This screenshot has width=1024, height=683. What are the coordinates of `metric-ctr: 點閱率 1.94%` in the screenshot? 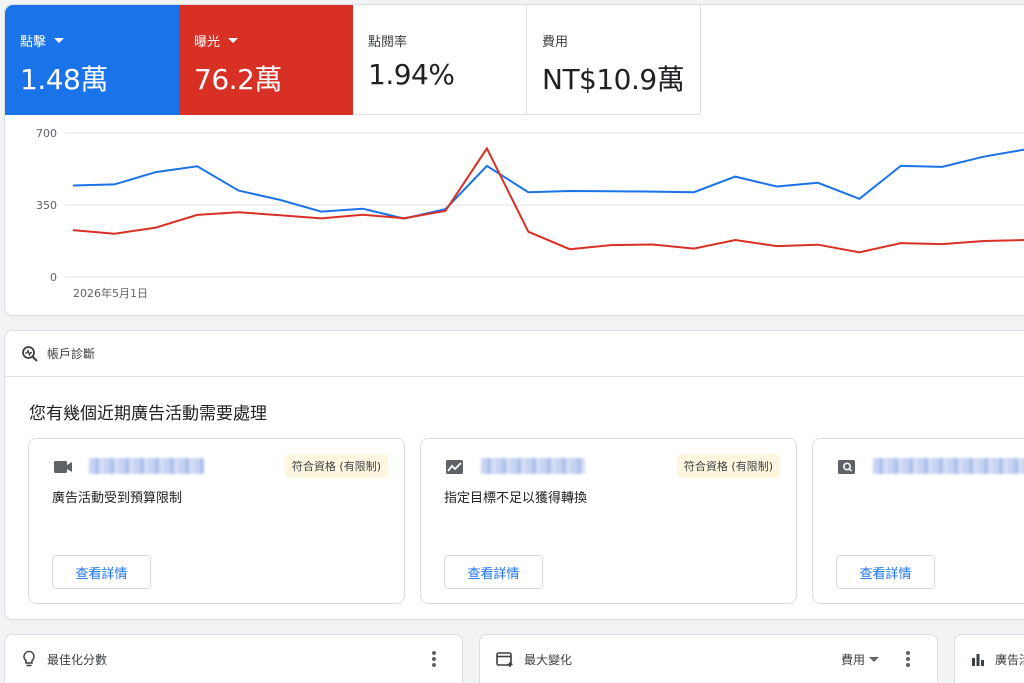 It's located at (440, 60).